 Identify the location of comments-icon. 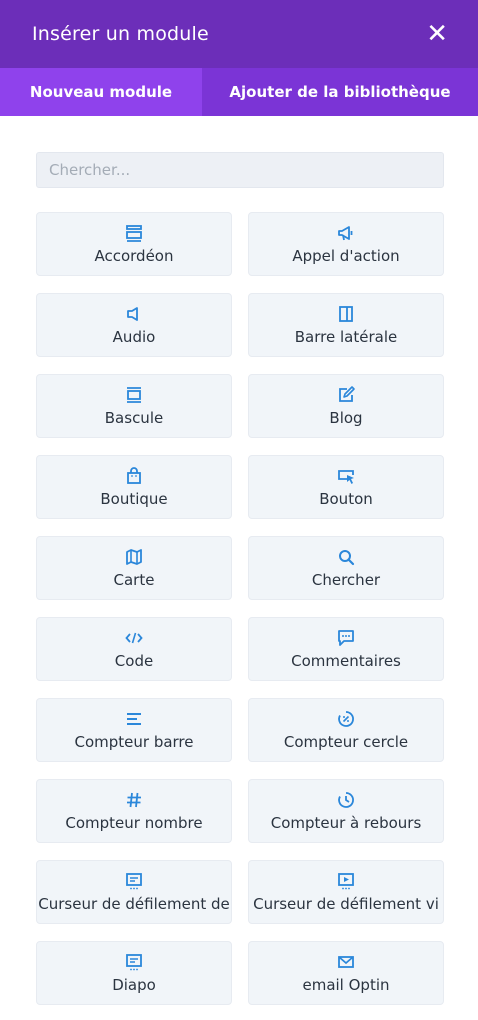
(346, 638).